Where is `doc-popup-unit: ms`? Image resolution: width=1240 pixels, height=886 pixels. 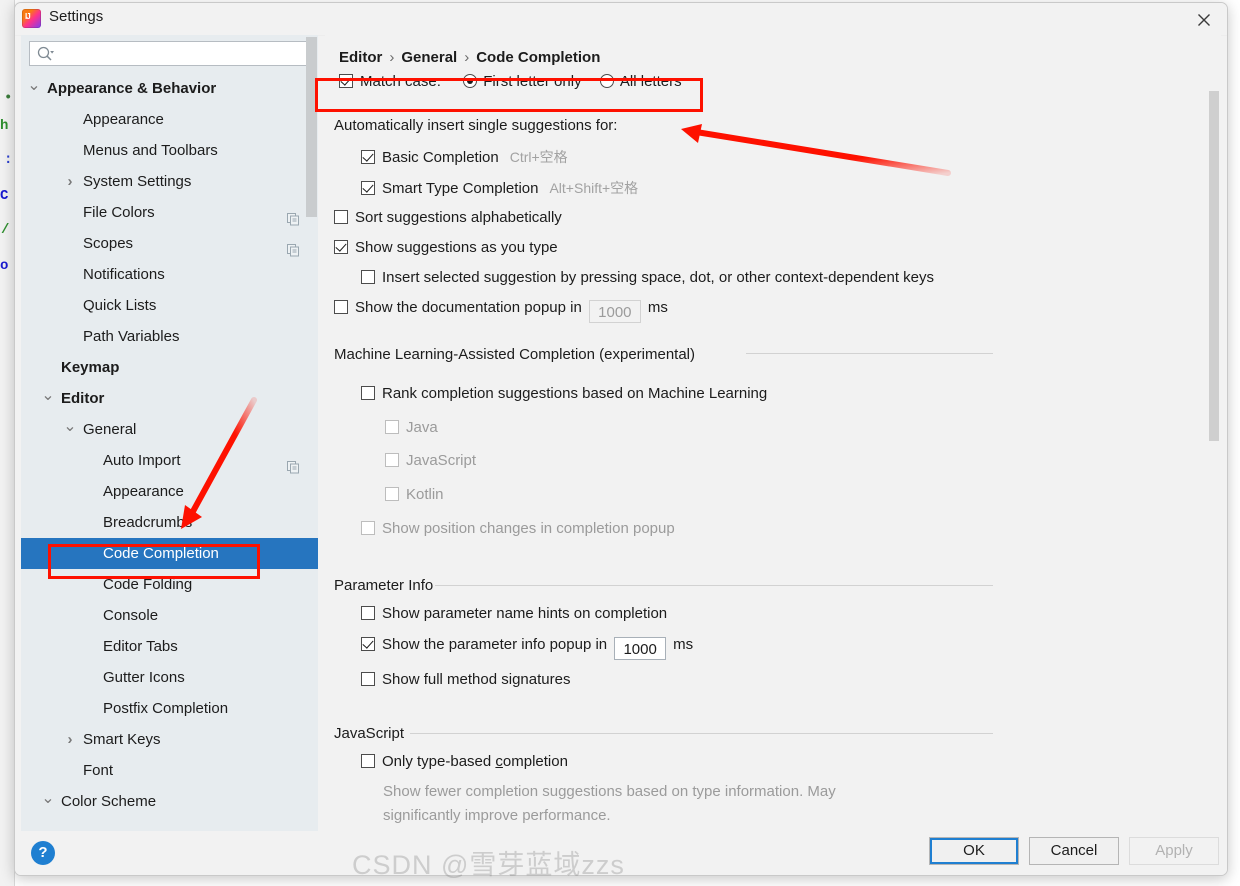 doc-popup-unit: ms is located at coordinates (657, 307).